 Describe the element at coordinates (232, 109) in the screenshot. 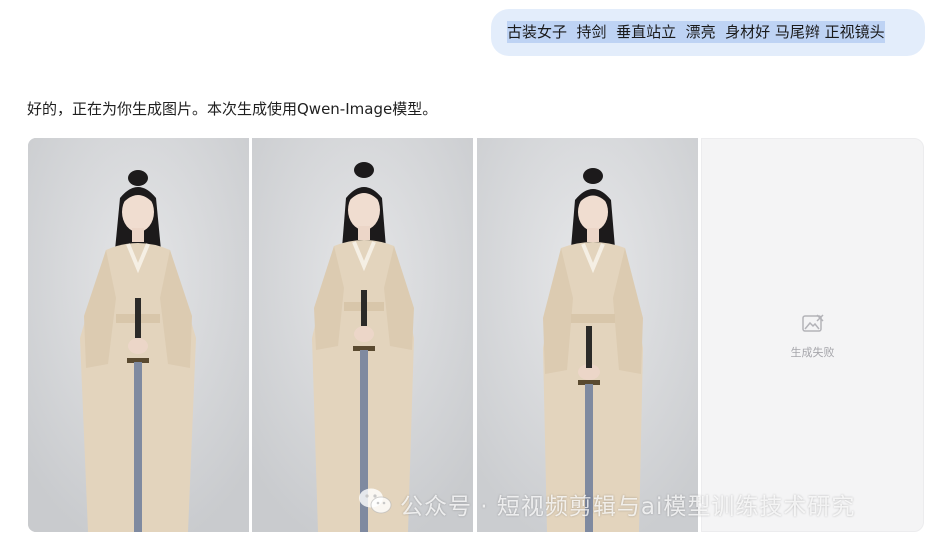

I see `assistant-reply-text: 好的，正在为你生成图片。本次生成使用Qwen-Image模型。` at that location.